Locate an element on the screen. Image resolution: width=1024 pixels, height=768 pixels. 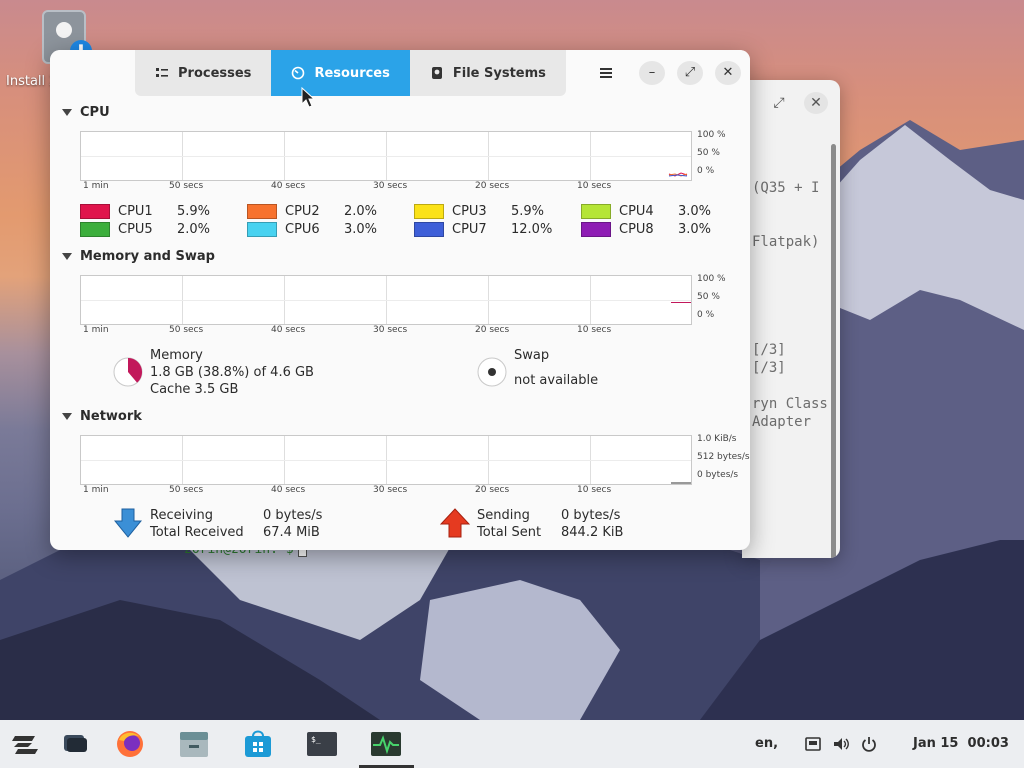
memory-section-header: Memory and Swap is located at coordinates (138, 256).